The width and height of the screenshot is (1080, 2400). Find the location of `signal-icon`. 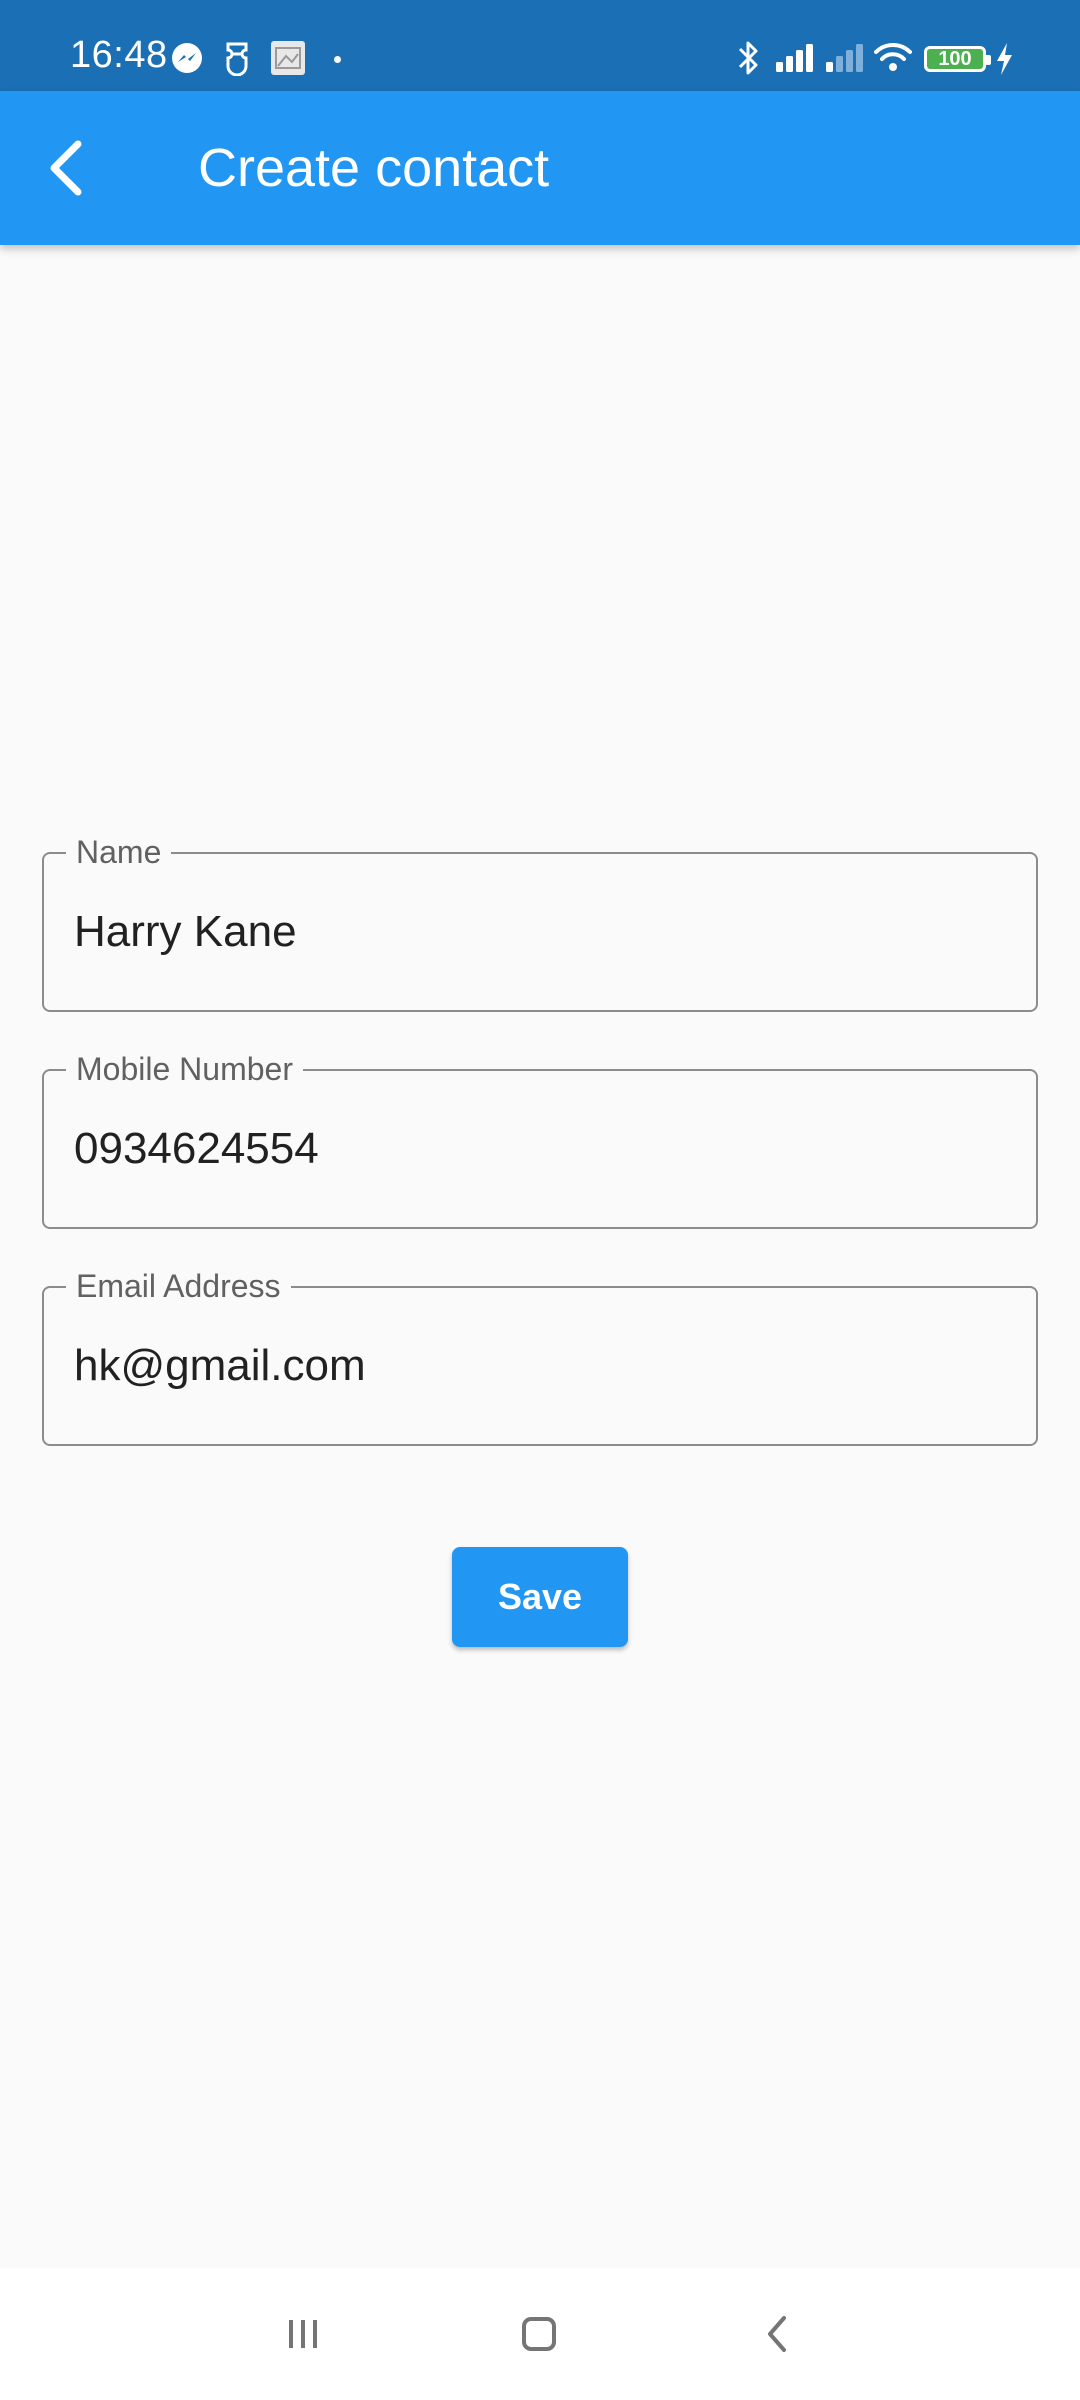

signal-icon is located at coordinates (794, 58).